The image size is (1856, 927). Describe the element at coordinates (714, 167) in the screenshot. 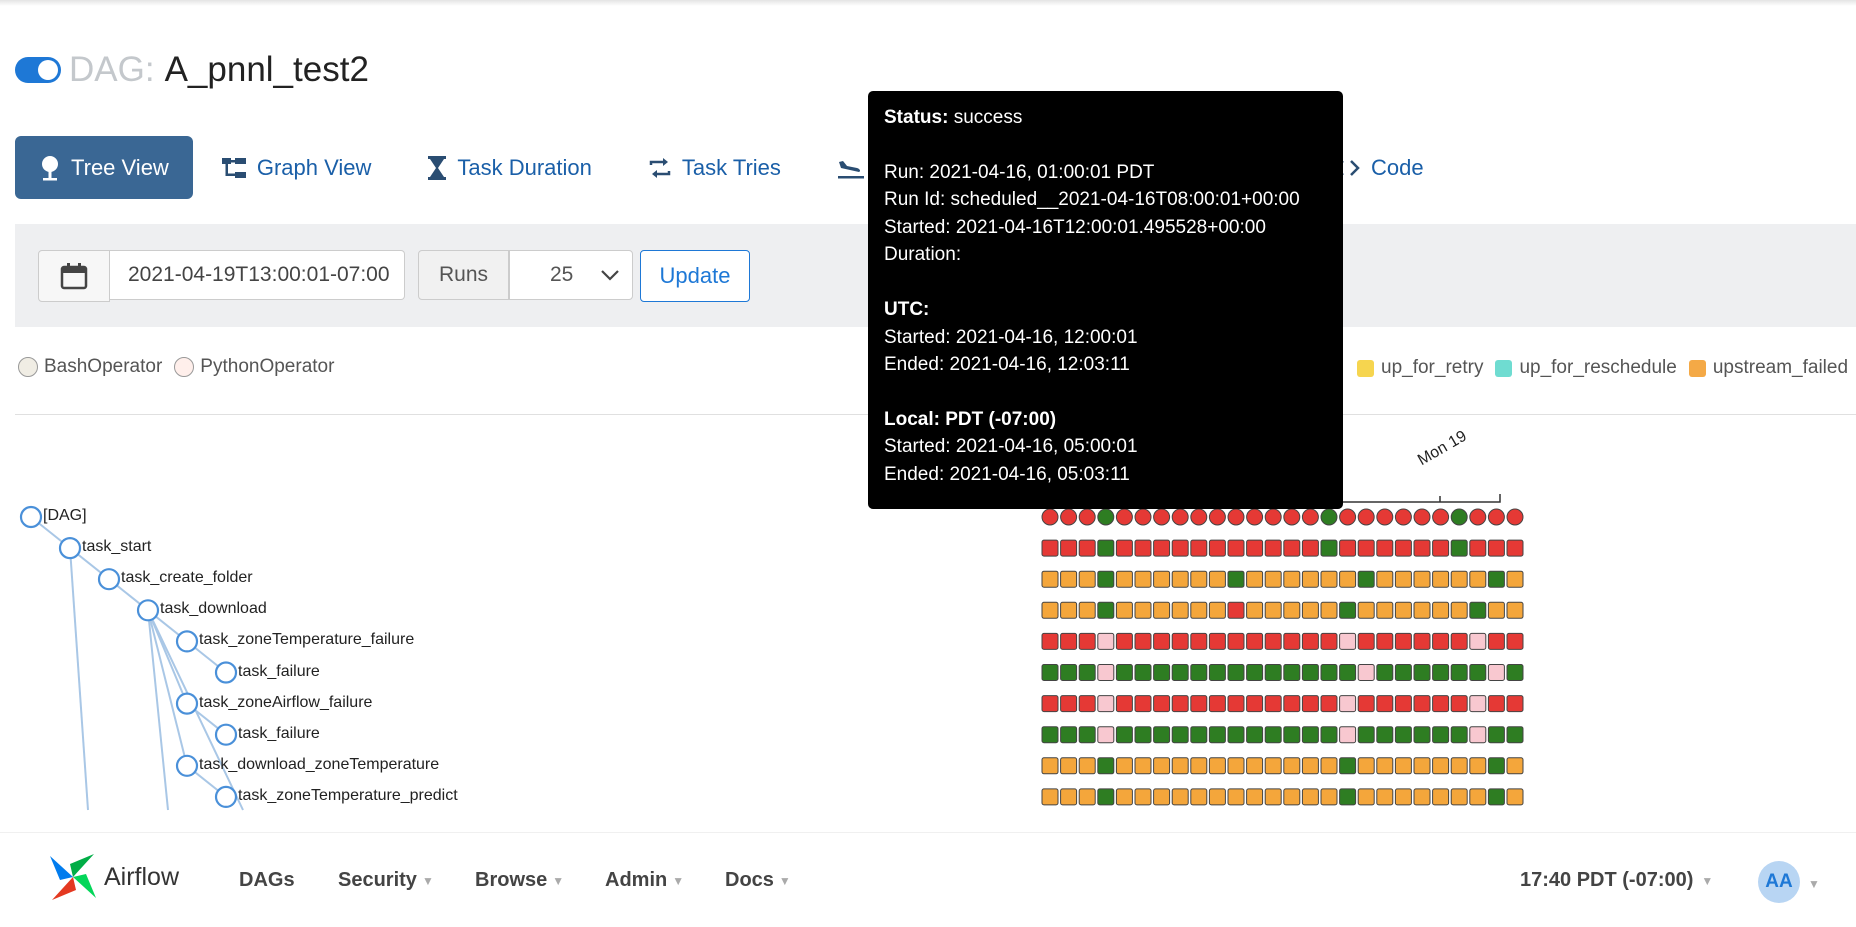

I see `tab-task-tries: Task Tries` at that location.